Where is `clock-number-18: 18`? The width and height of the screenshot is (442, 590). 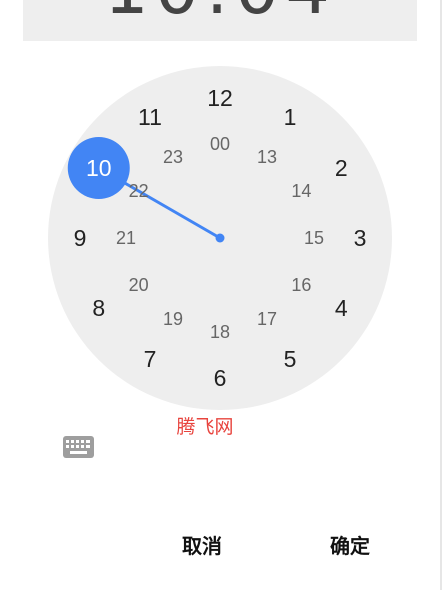
clock-number-18: 18 is located at coordinates (220, 332).